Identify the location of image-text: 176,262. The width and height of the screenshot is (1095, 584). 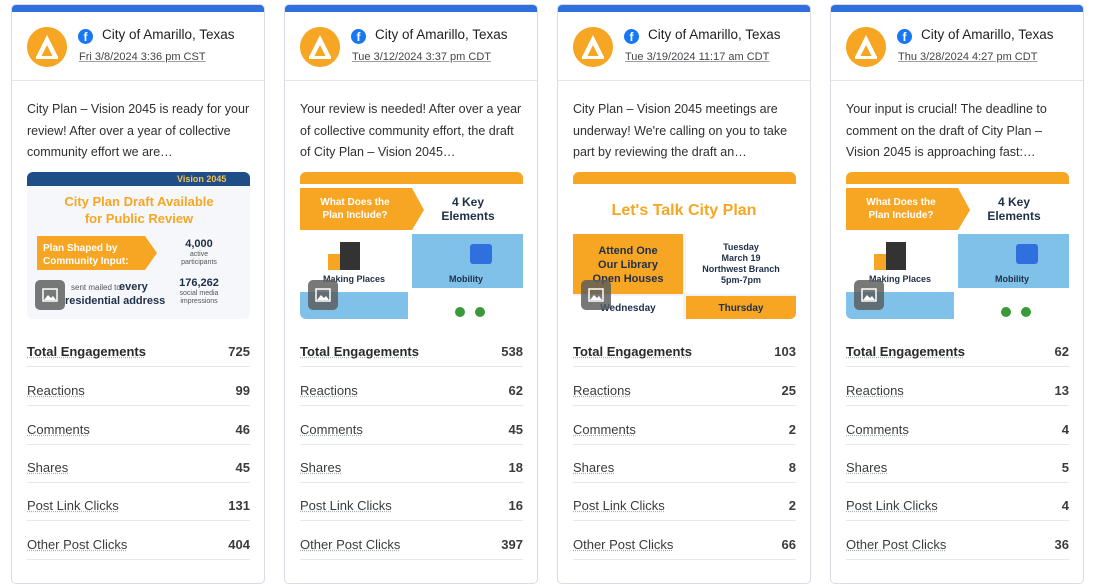
(199, 283).